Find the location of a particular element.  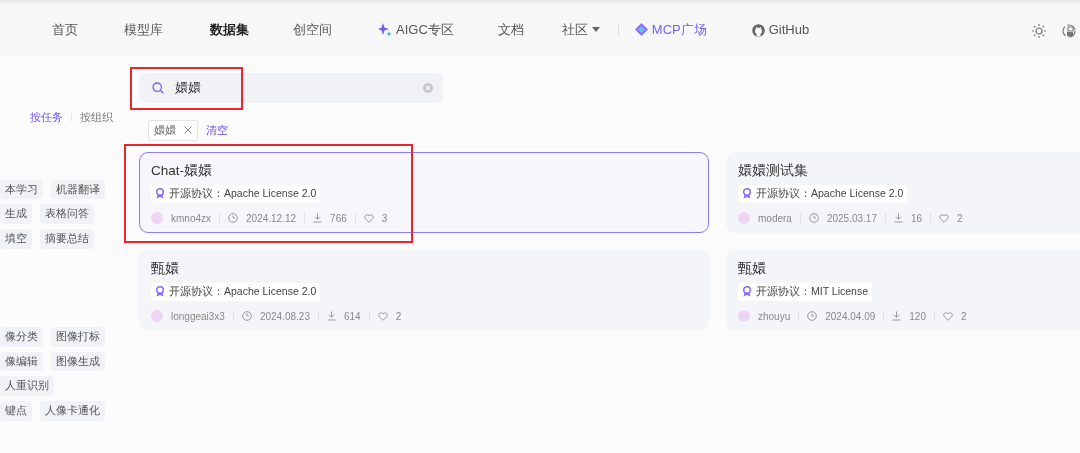

task-tag: 像分类 is located at coordinates (21, 336).